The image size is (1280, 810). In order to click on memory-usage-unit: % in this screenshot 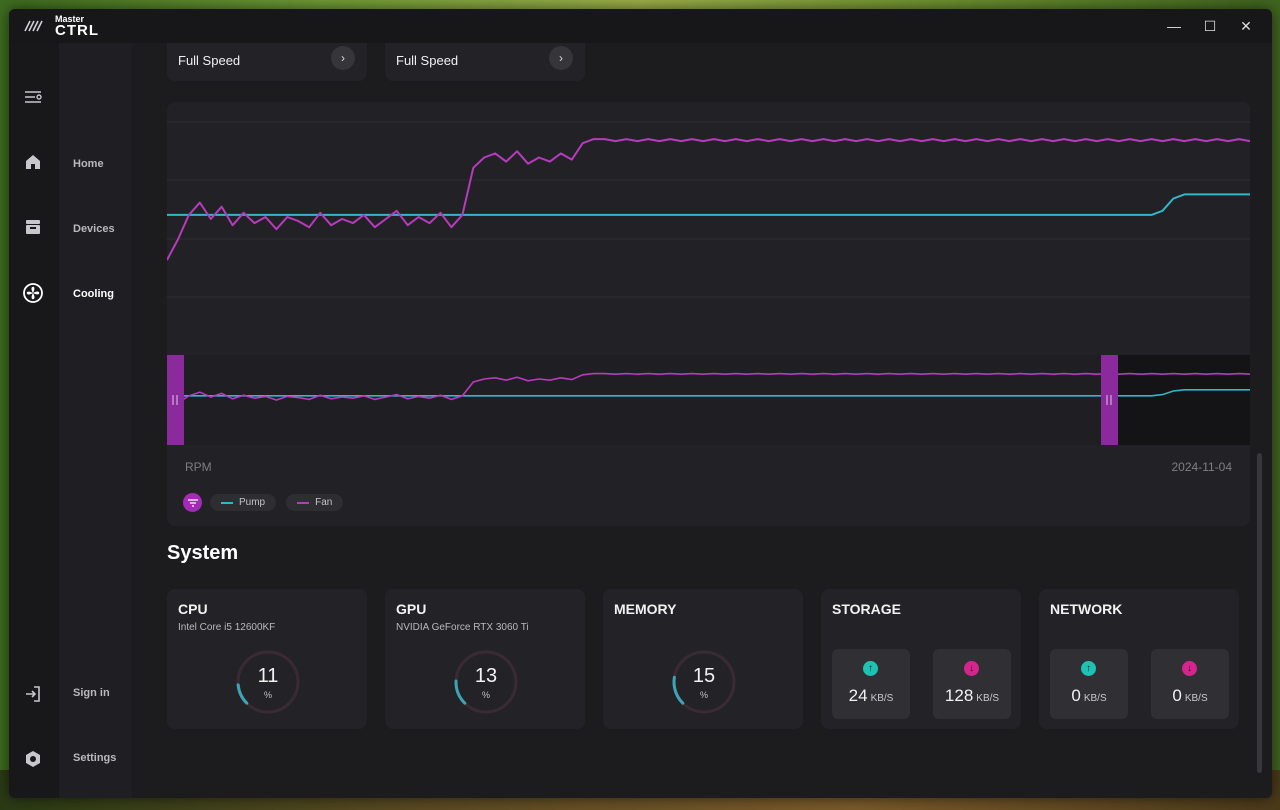, I will do `click(703, 695)`.